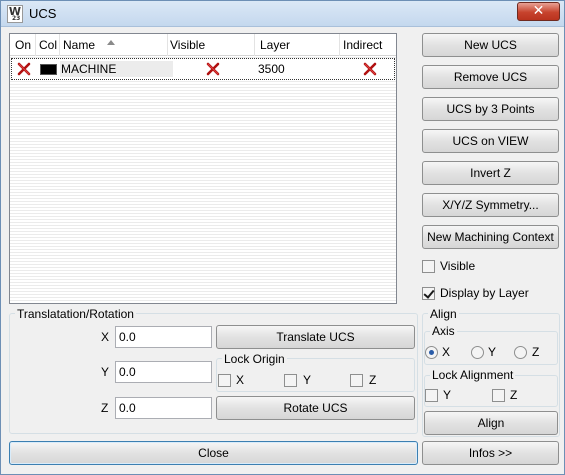 The width and height of the screenshot is (565, 475). Describe the element at coordinates (213, 453) in the screenshot. I see `close-button: Close` at that location.